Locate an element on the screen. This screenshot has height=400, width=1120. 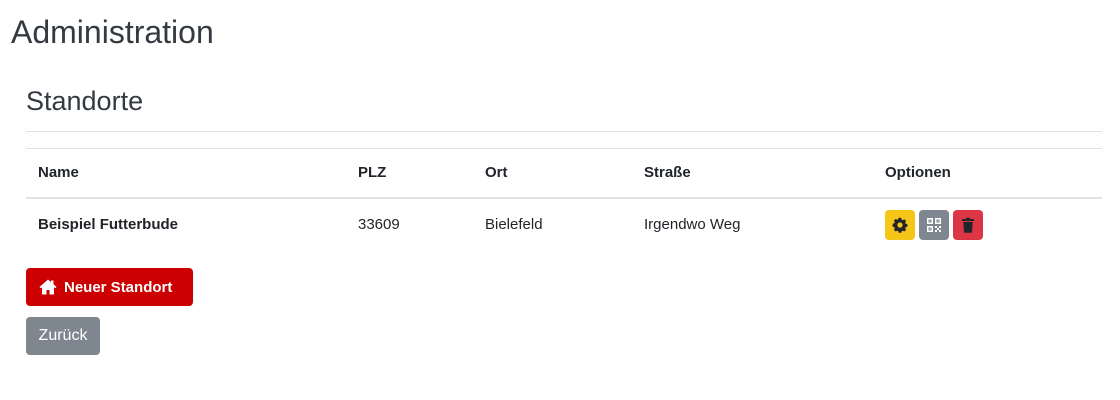
page-title: Administration is located at coordinates (112, 32).